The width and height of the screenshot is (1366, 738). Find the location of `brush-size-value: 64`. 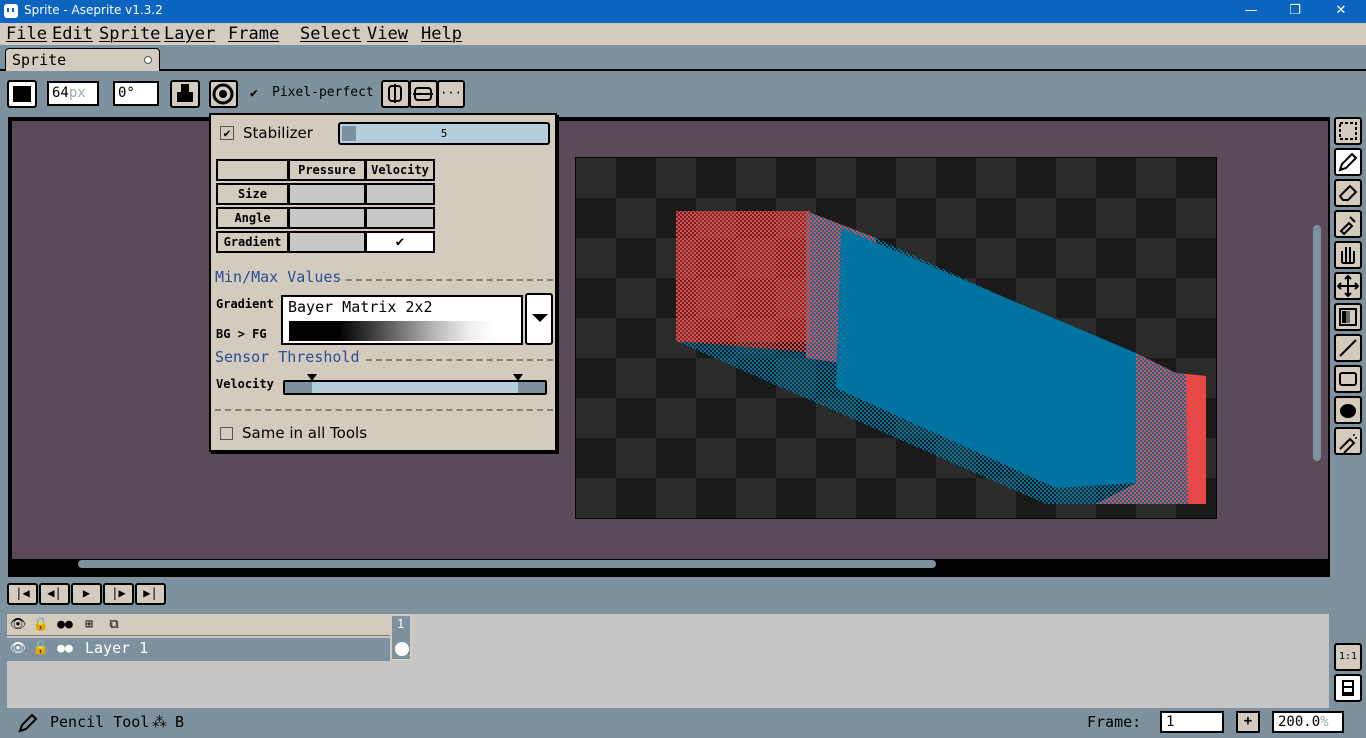

brush-size-value: 64 is located at coordinates (60, 93).